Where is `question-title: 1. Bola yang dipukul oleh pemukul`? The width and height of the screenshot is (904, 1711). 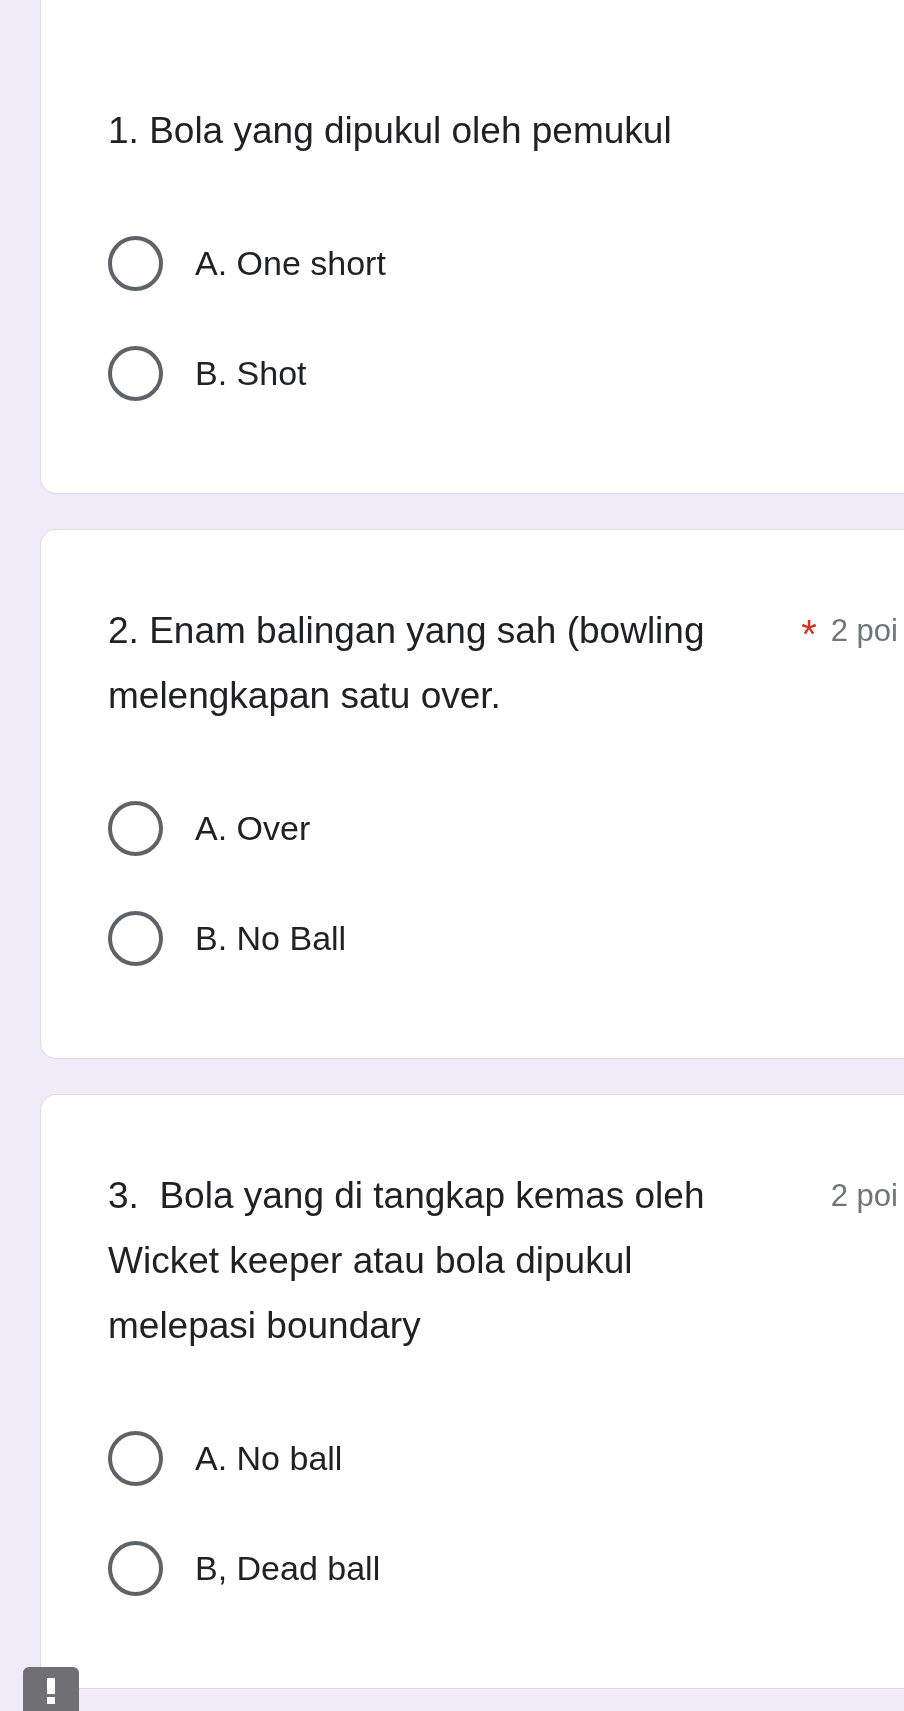 question-title: 1. Bola yang dipukul oleh pemukul is located at coordinates (390, 131).